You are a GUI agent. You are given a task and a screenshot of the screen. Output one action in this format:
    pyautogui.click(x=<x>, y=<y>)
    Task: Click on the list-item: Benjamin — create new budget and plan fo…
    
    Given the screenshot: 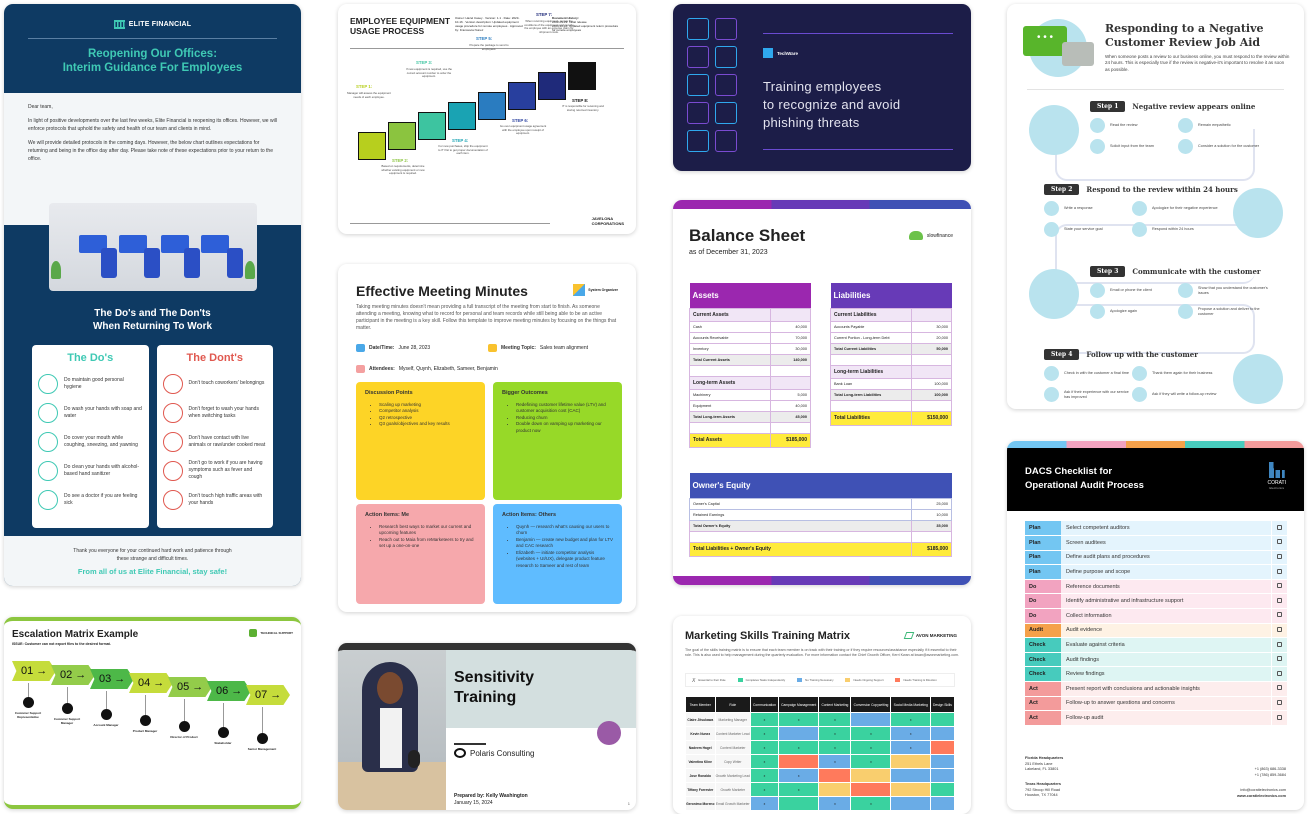 What is the action you would take?
    pyautogui.click(x=564, y=543)
    